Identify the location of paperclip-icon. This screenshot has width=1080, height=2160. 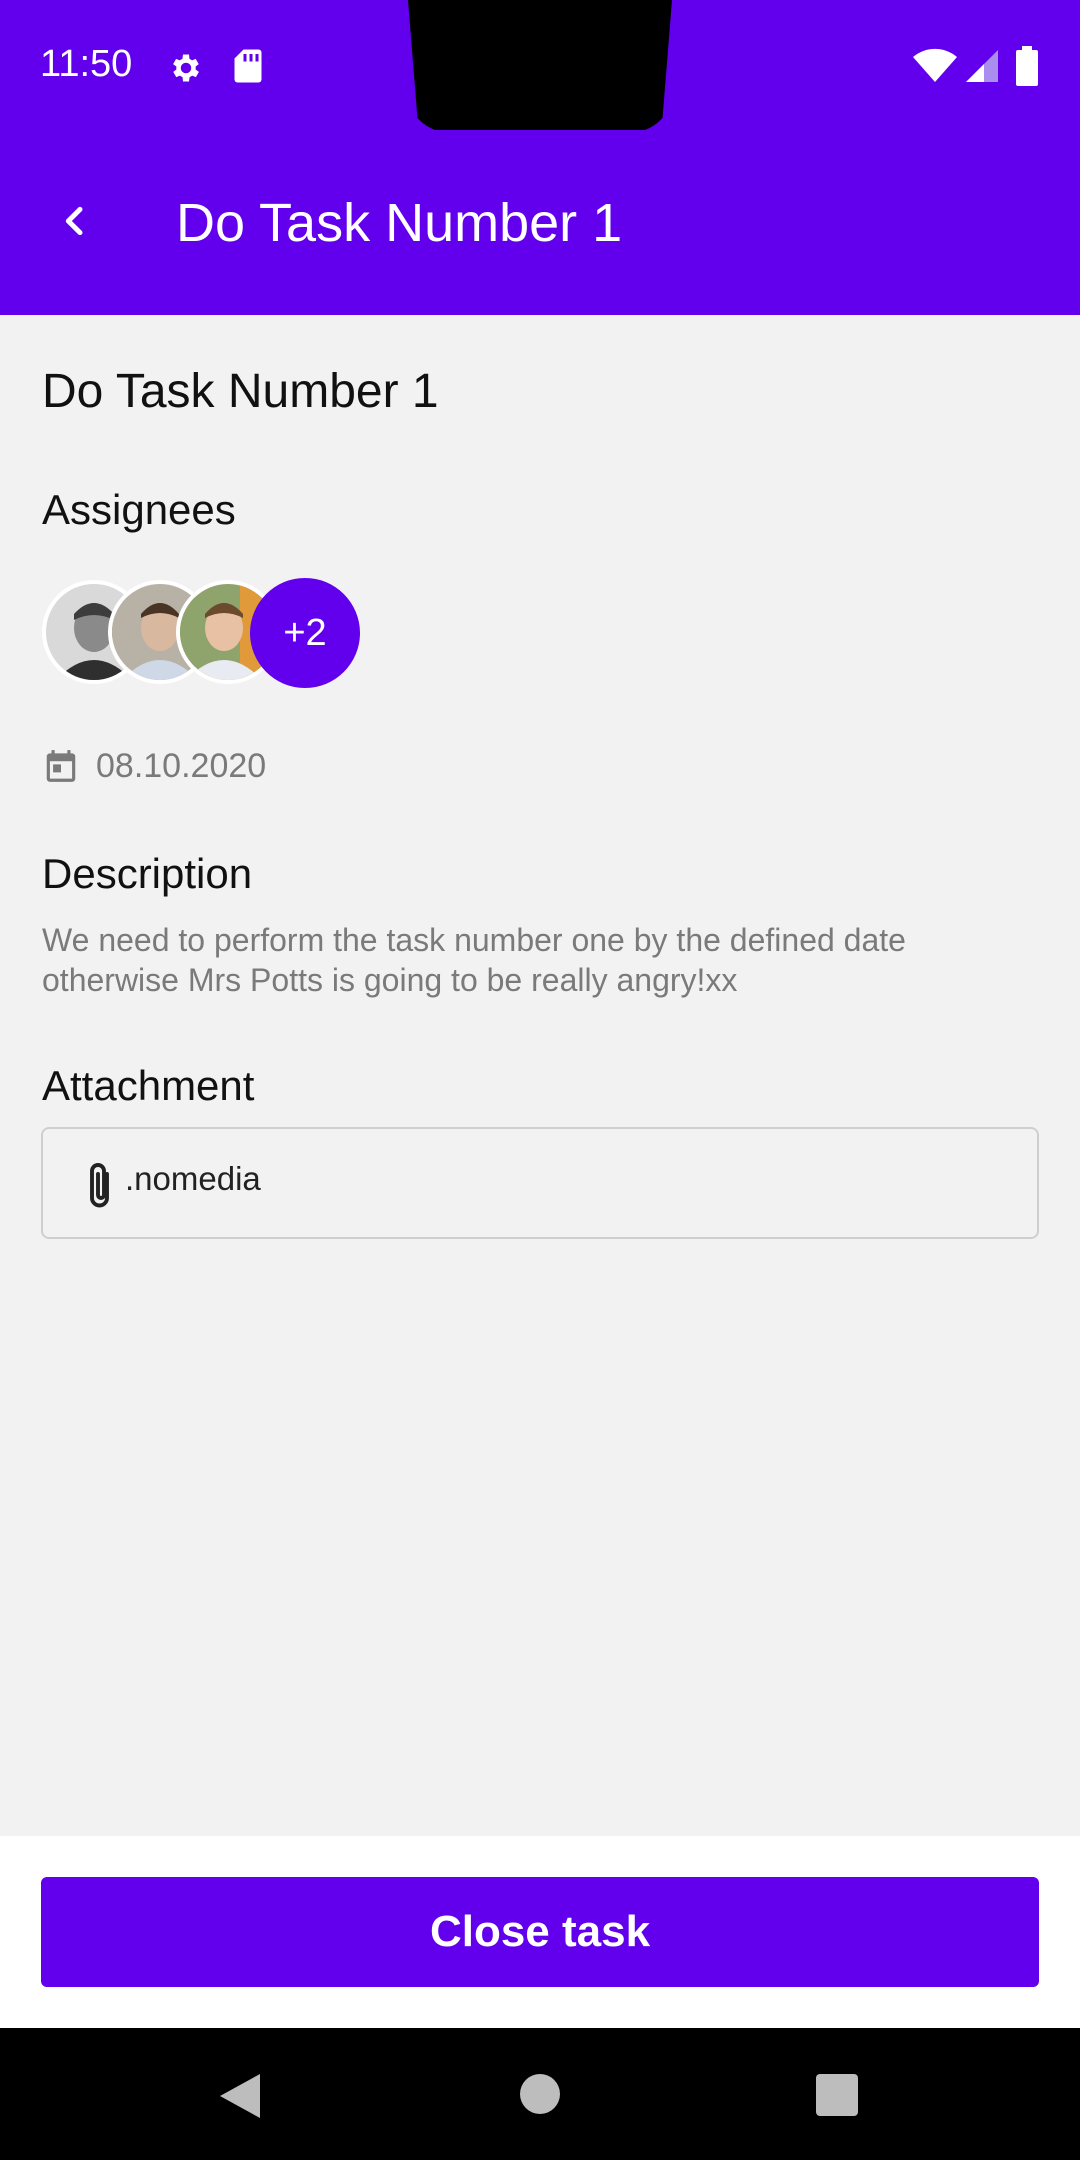
(99, 1185).